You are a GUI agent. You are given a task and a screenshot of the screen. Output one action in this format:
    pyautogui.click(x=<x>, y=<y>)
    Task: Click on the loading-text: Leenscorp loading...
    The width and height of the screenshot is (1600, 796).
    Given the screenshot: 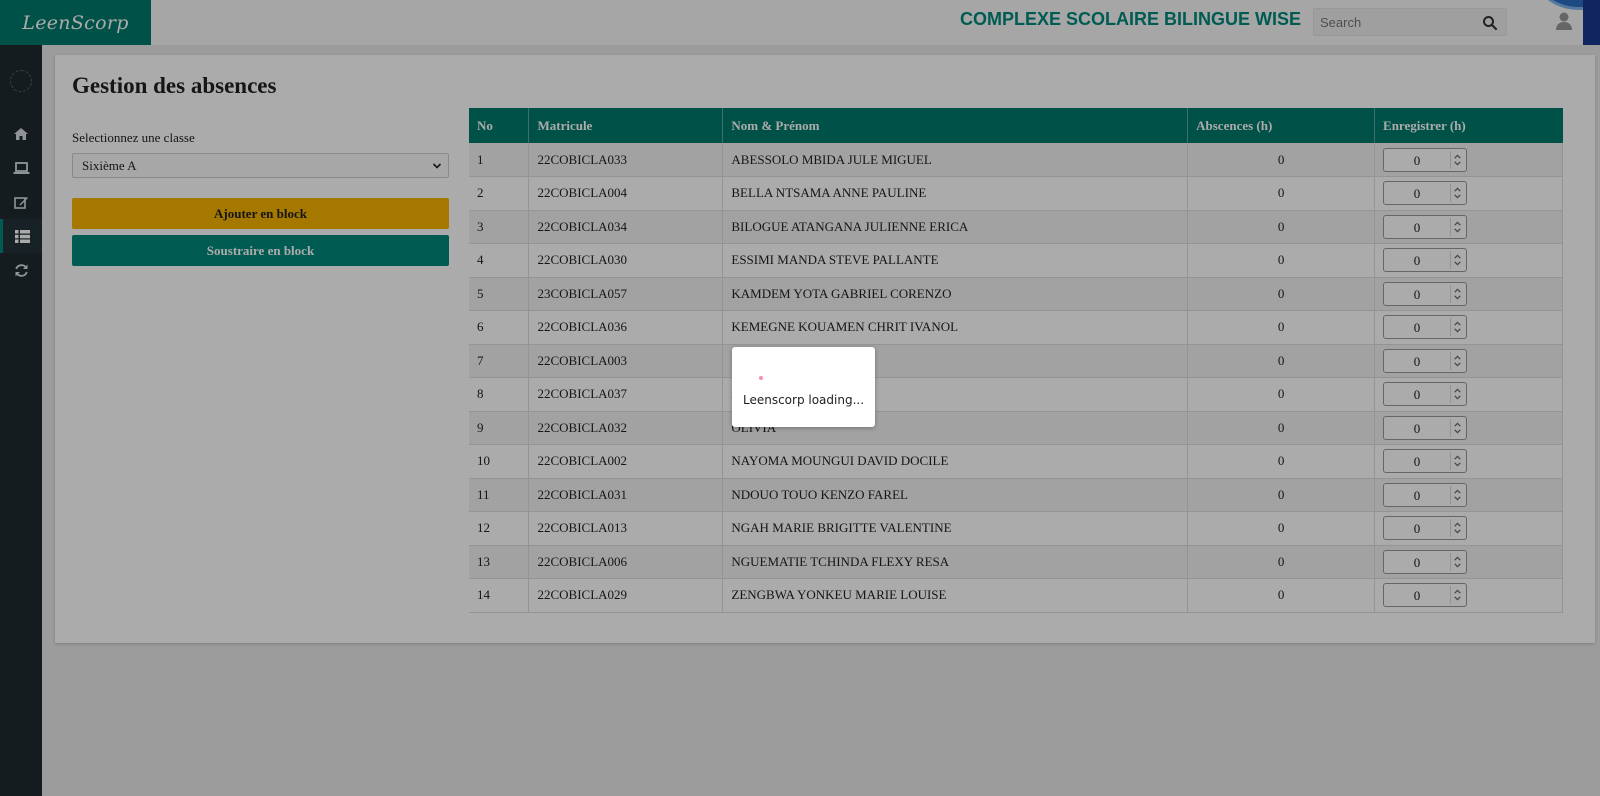 What is the action you would take?
    pyautogui.click(x=803, y=400)
    